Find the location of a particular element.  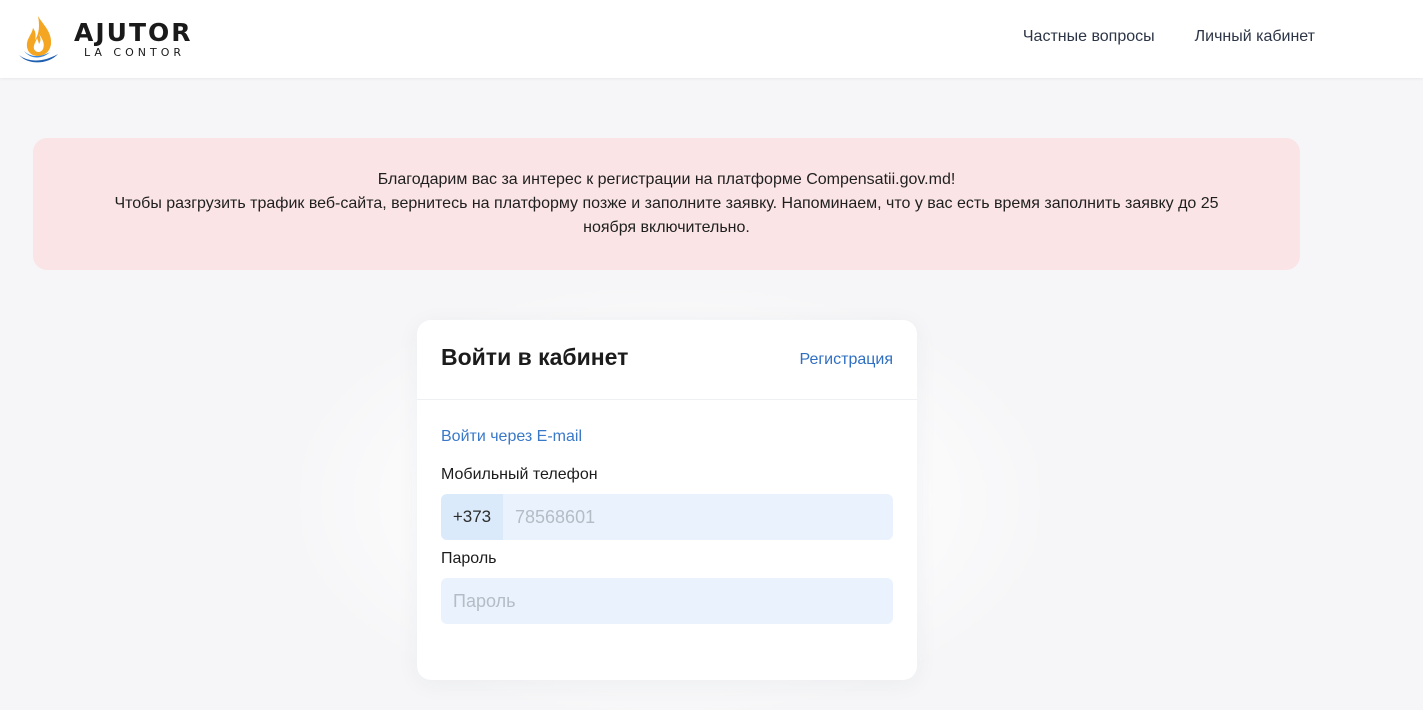

flame-logo-icon is located at coordinates (39, 39).